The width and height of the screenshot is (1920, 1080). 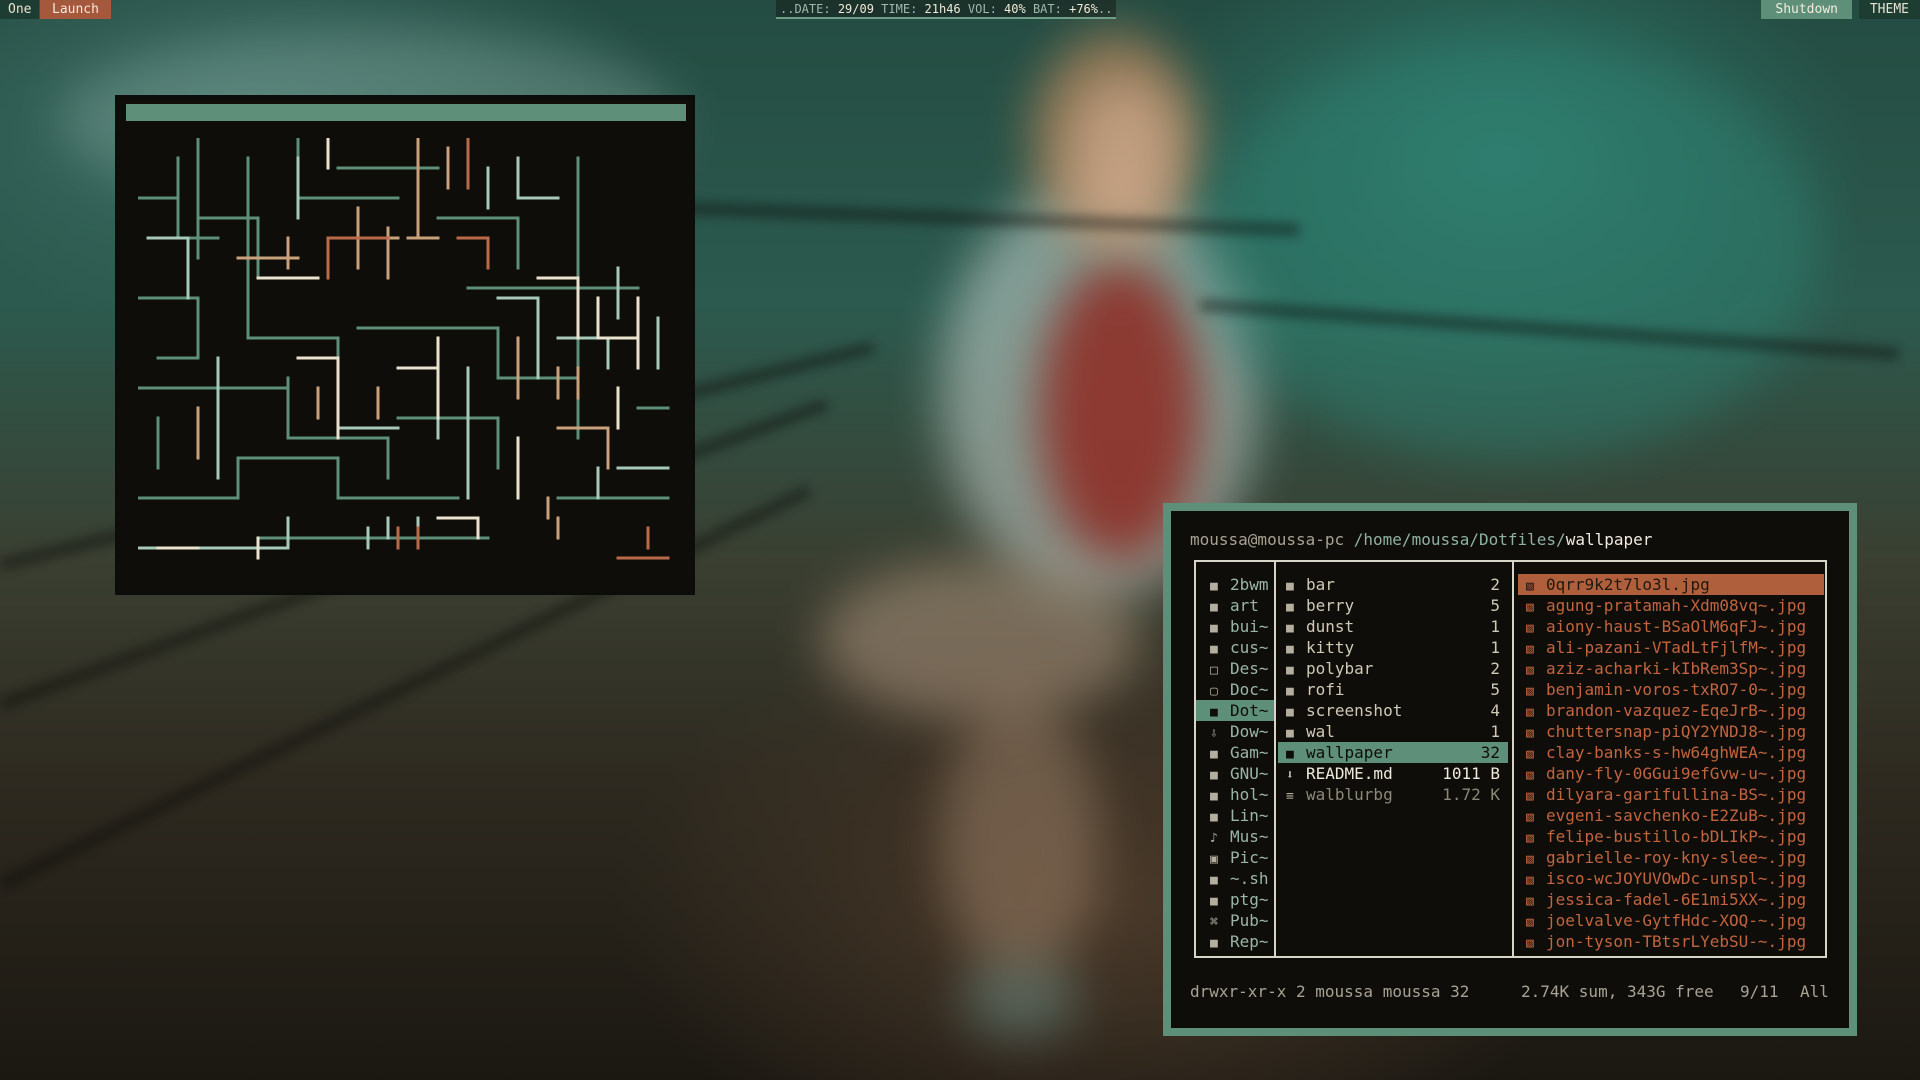 What do you see at coordinates (1015, 9) in the screenshot?
I see `volume-value: 40%` at bounding box center [1015, 9].